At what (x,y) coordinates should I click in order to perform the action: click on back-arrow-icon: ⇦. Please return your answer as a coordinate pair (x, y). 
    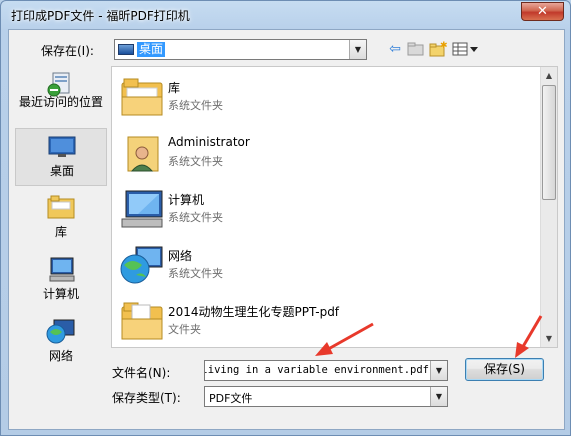
    Looking at the image, I should click on (395, 49).